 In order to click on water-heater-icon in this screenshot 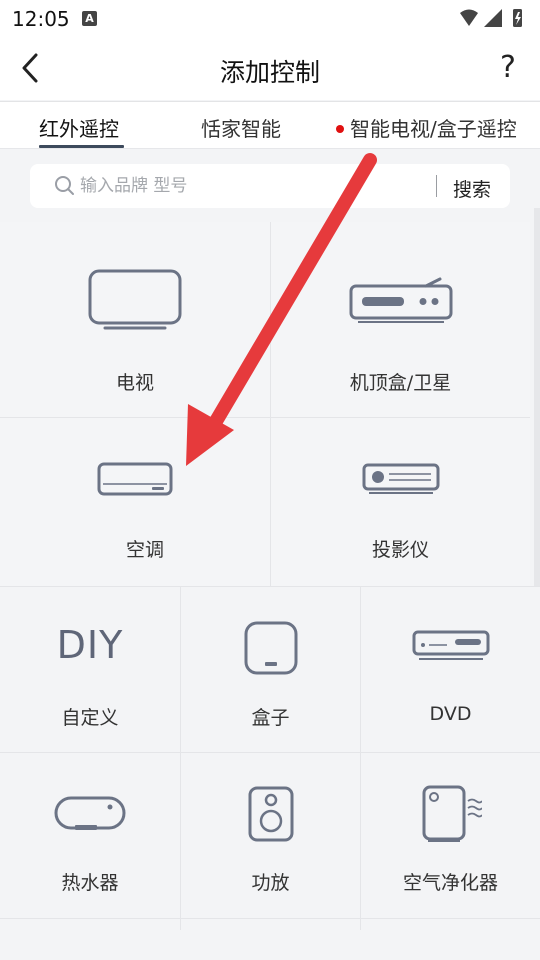, I will do `click(90, 813)`.